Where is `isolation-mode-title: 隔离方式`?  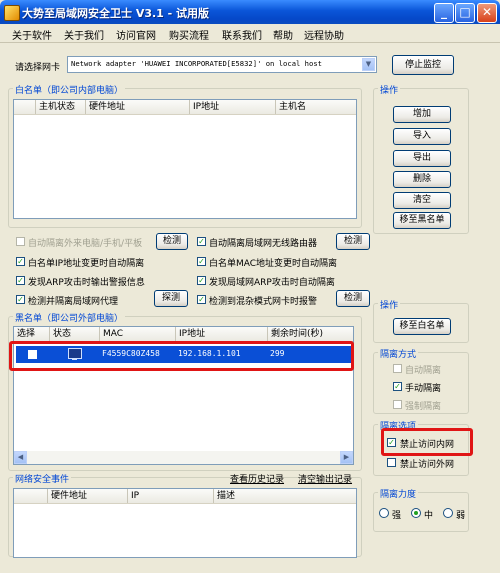
isolation-mode-title: 隔离方式 is located at coordinates (398, 353).